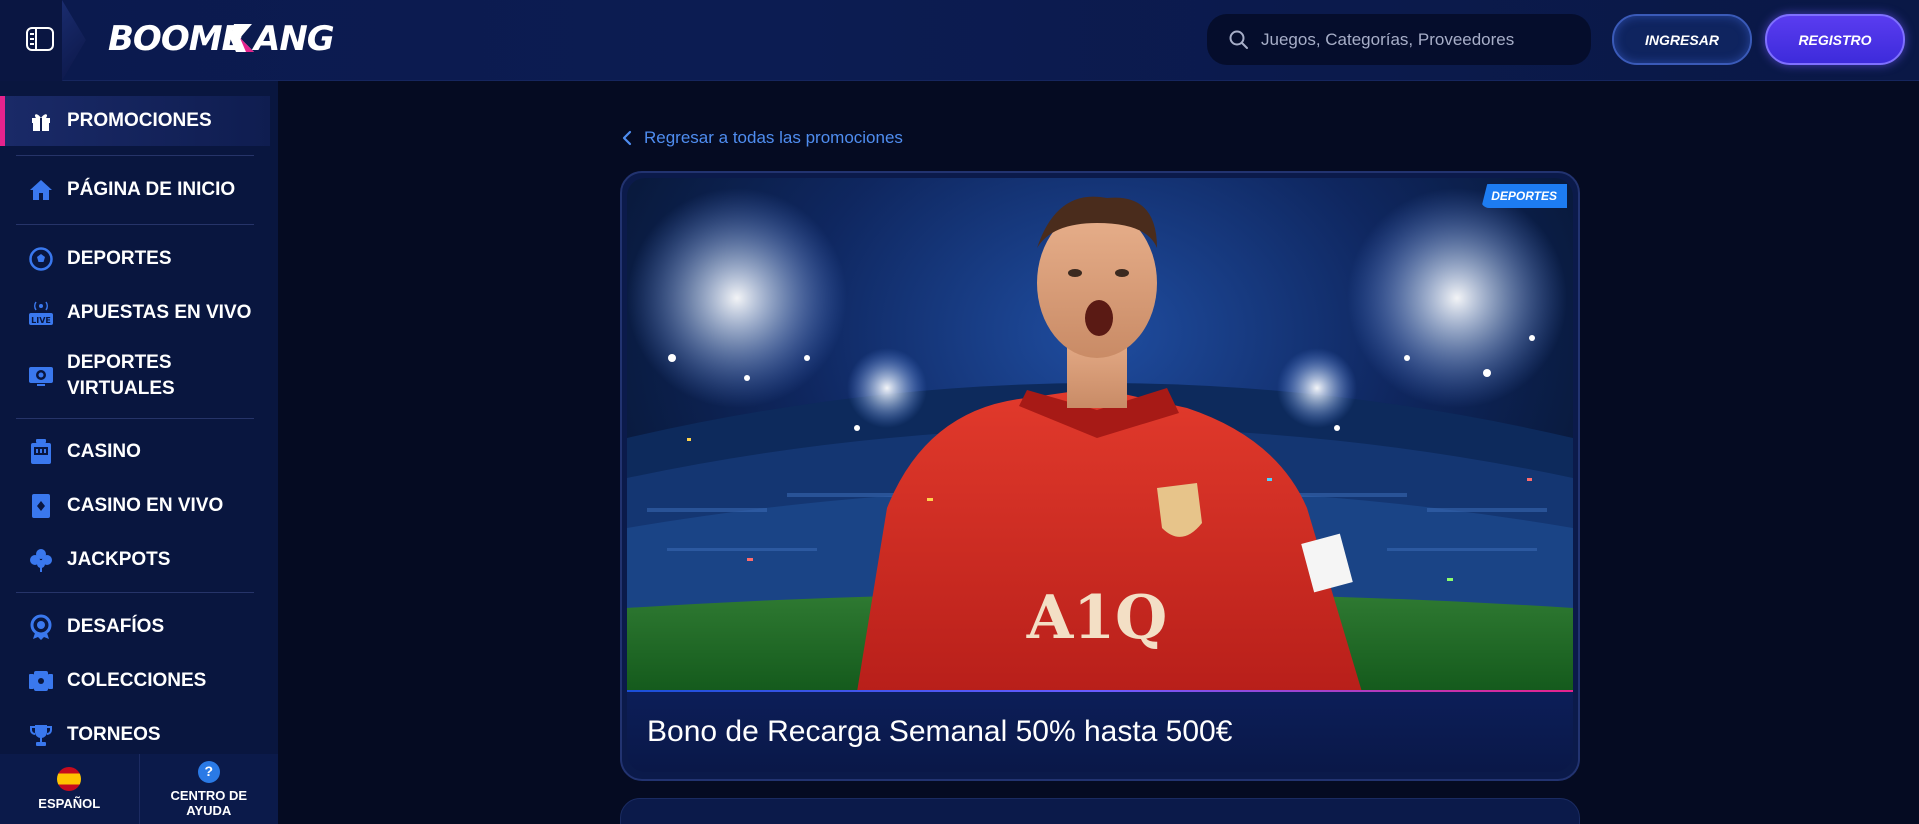  I want to click on promo-title-text: Bono de Recarga Semanal 50% hasta 500€, so click(940, 731).